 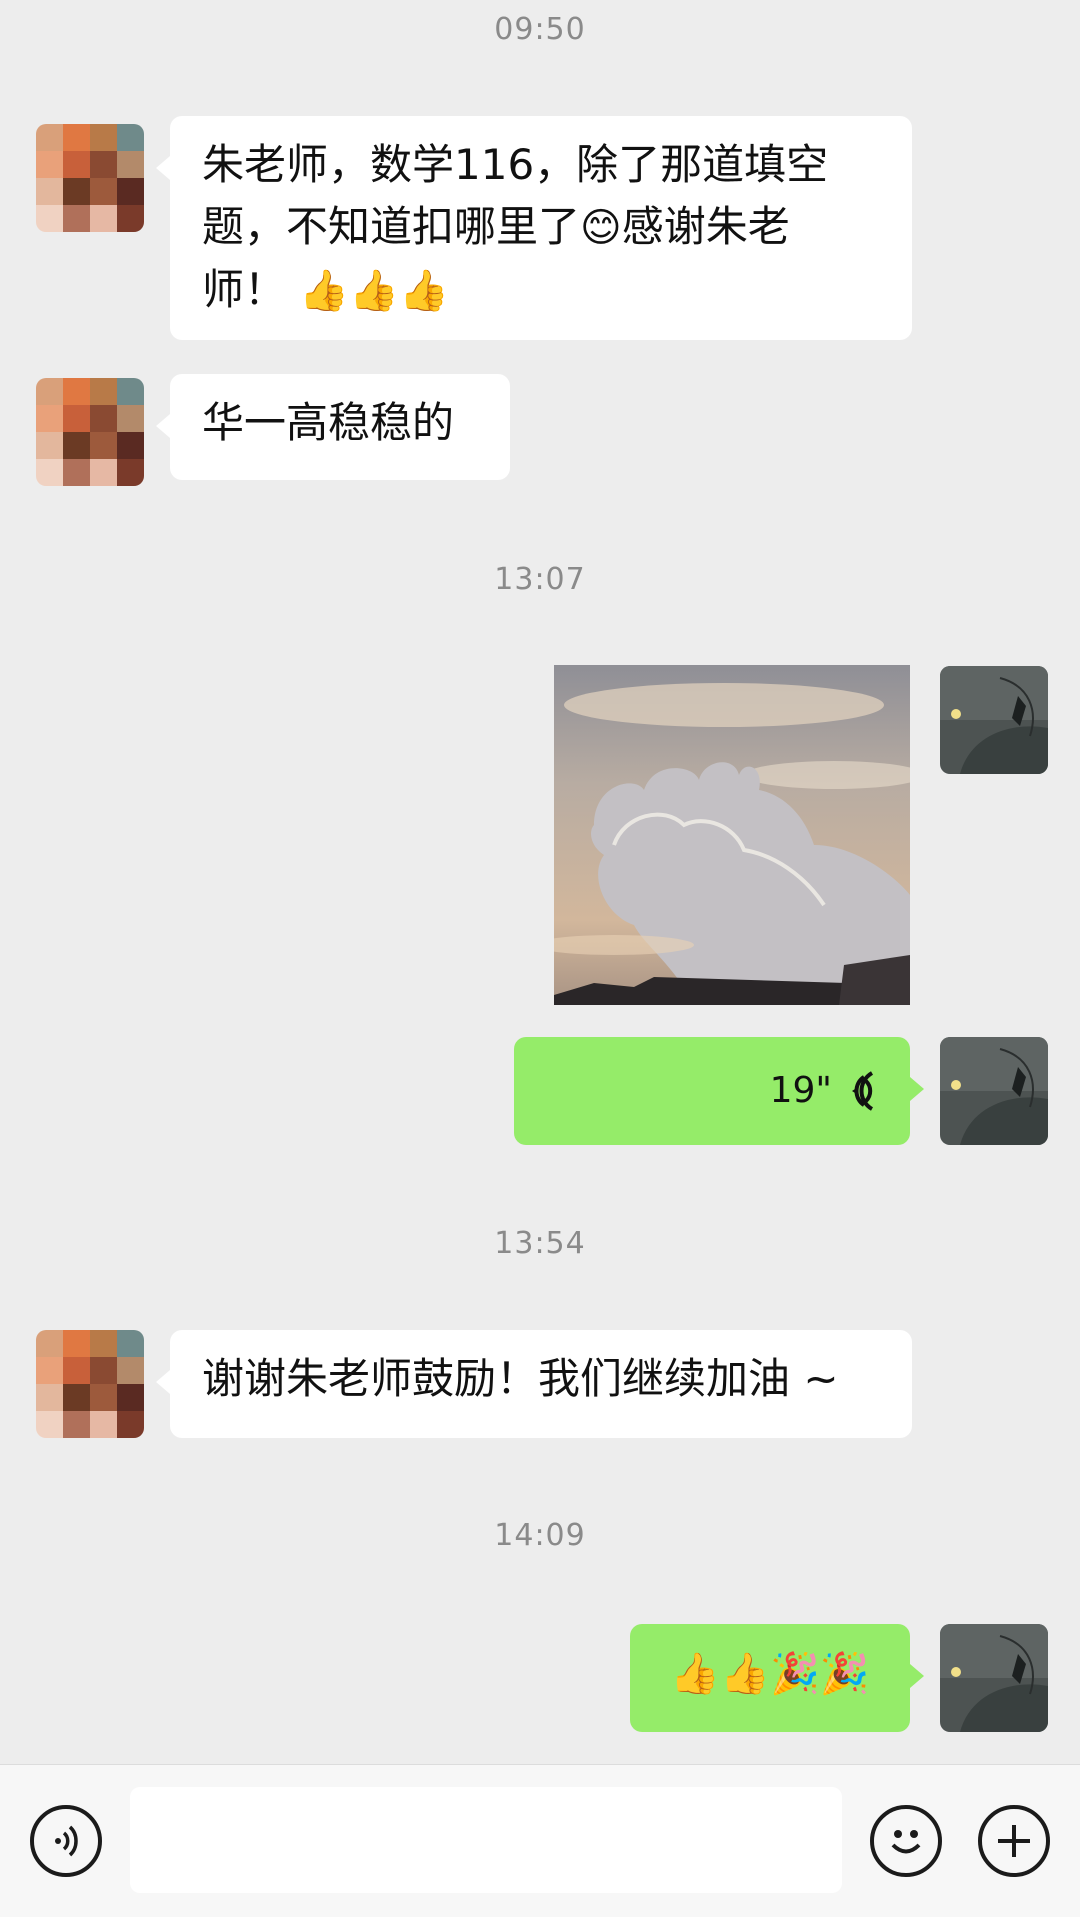 I want to click on message-bubble-outgoing: 👍👍🎉🎉, so click(x=777, y=1678).